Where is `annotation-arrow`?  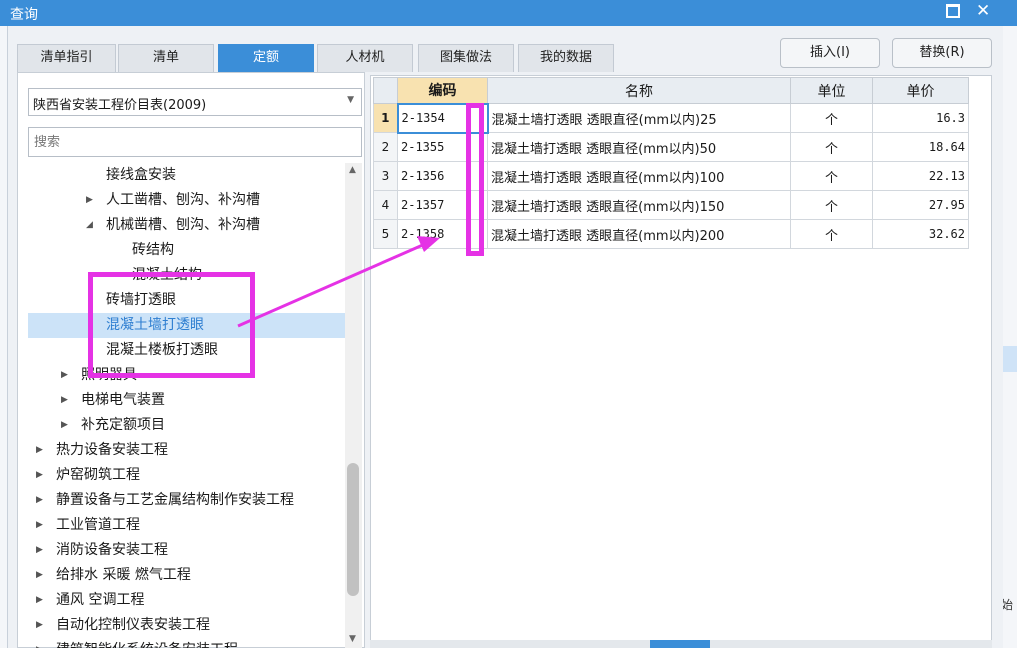 annotation-arrow is located at coordinates (338, 282).